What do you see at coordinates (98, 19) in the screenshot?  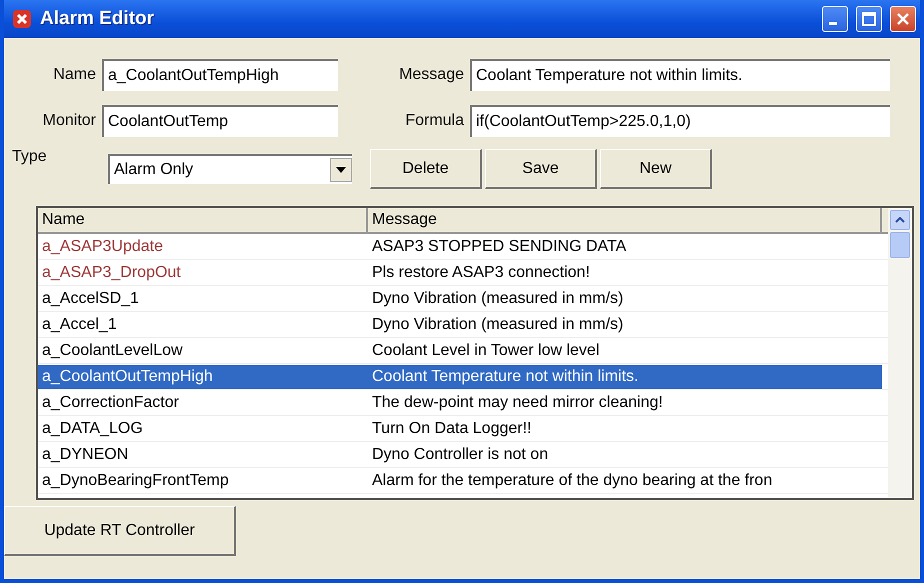 I see `window-title: Alarm Editor` at bounding box center [98, 19].